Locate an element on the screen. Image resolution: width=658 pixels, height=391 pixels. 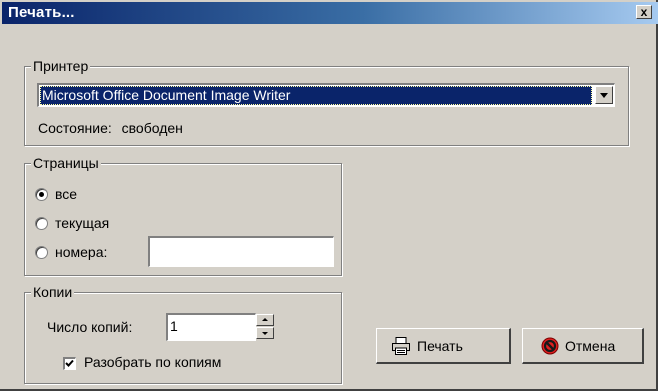
close-button: x is located at coordinates (644, 12).